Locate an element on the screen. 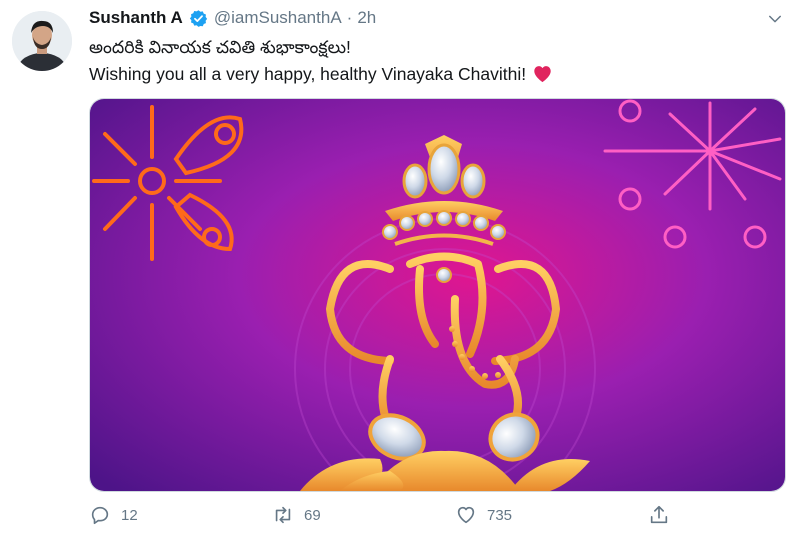  avatar-image is located at coordinates (42, 41).